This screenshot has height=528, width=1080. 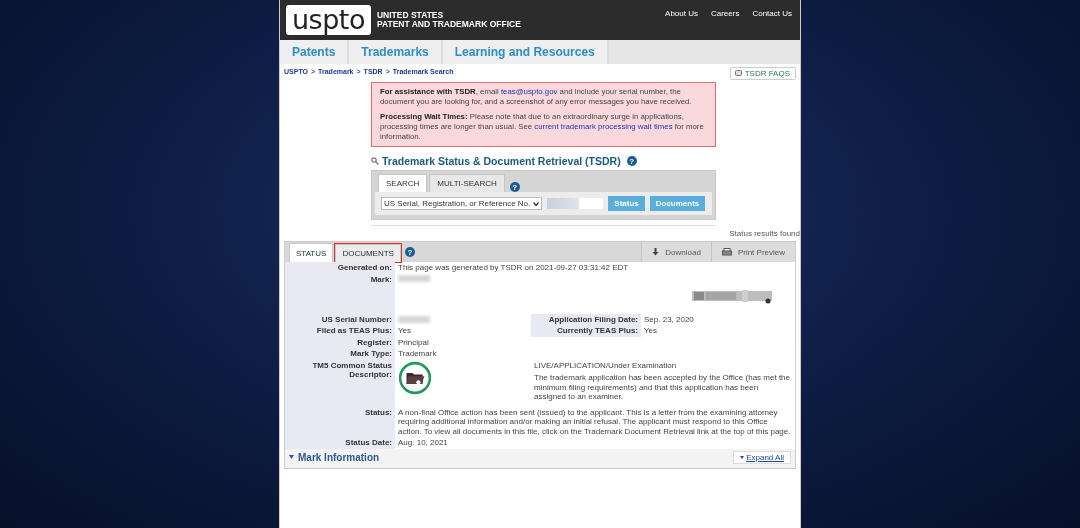 What do you see at coordinates (417, 354) in the screenshot?
I see `field-value: Trademark` at bounding box center [417, 354].